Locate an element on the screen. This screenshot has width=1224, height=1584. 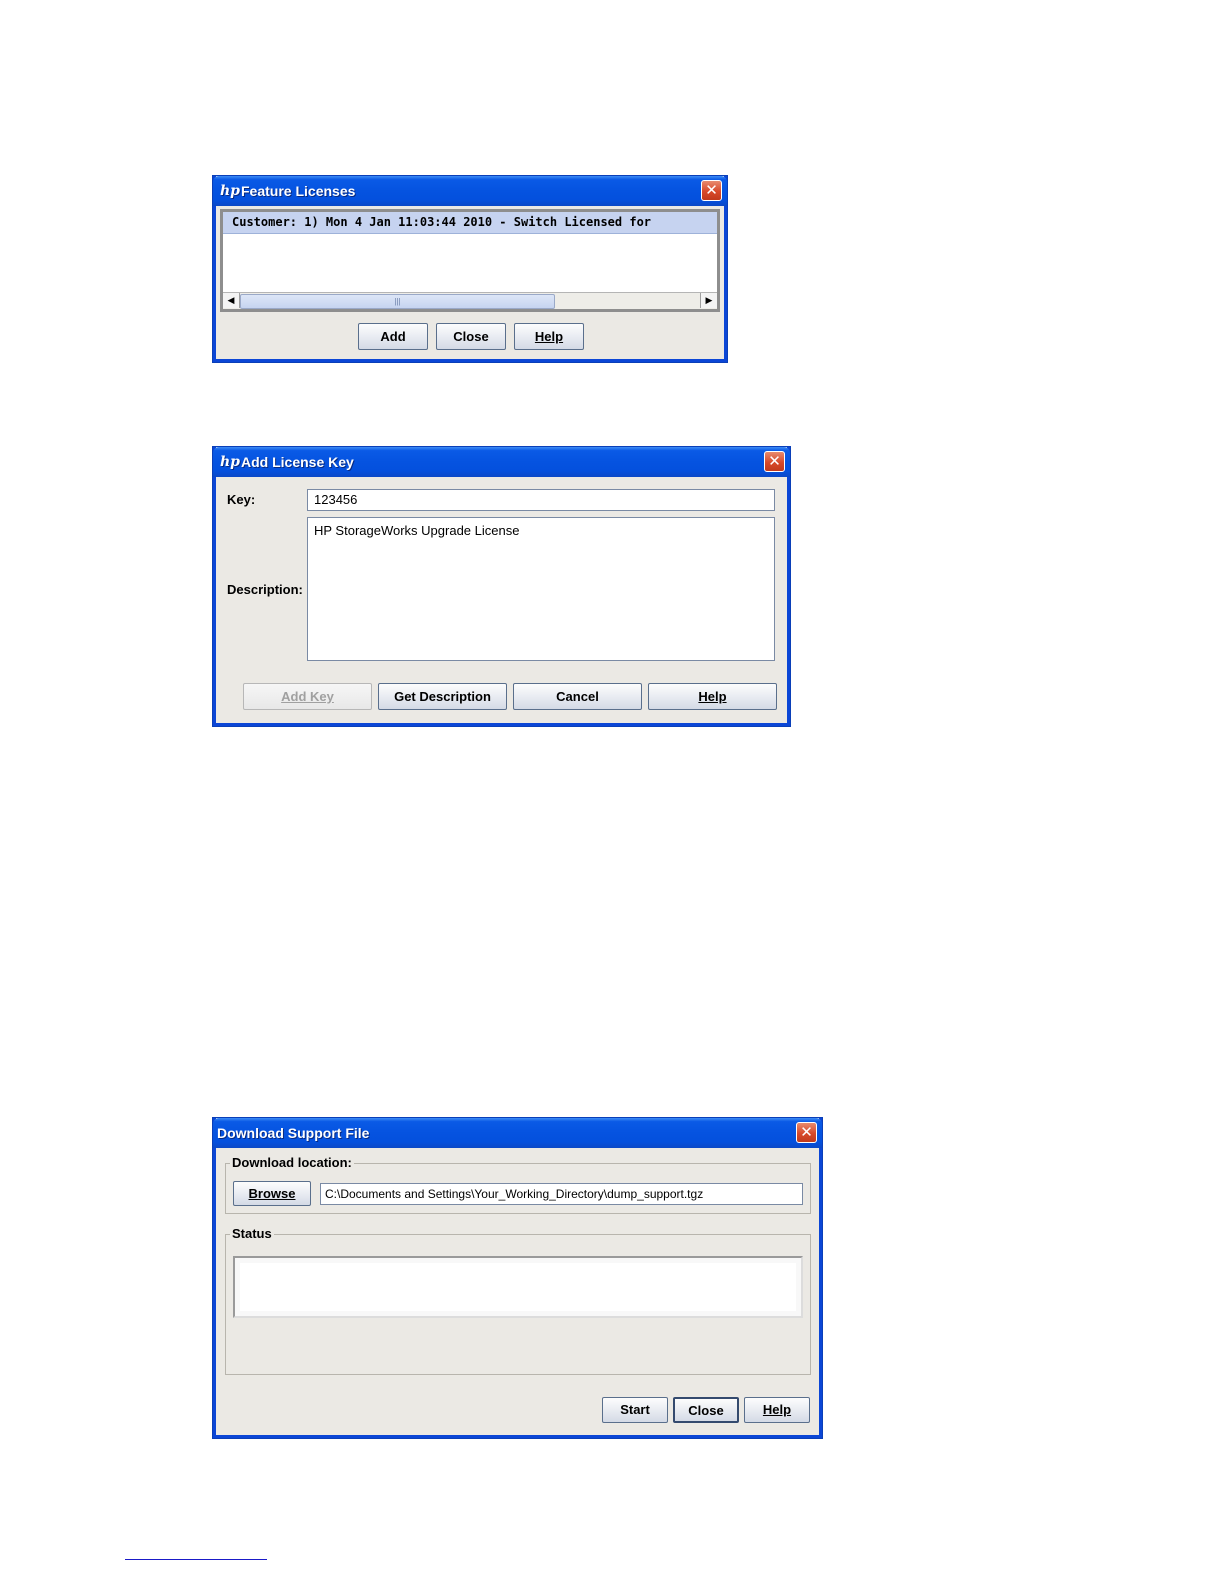
status-group: Status is located at coordinates (518, 1300).